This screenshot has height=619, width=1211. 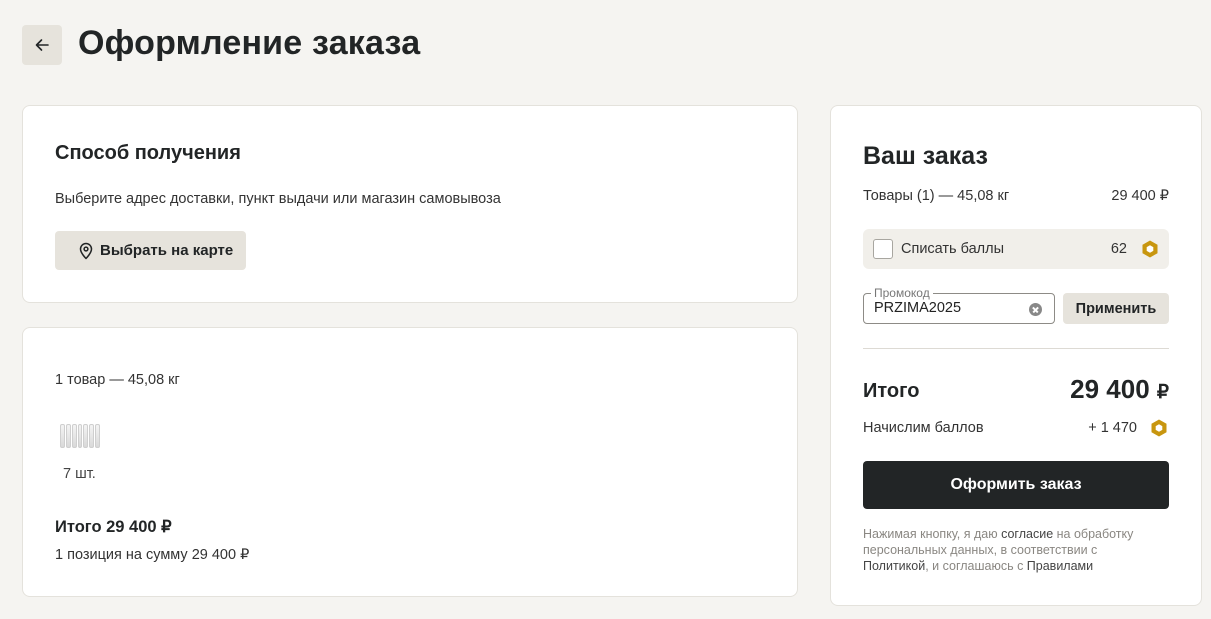 What do you see at coordinates (113, 527) in the screenshot?
I see `items-total: Итого 29 400 ₽` at bounding box center [113, 527].